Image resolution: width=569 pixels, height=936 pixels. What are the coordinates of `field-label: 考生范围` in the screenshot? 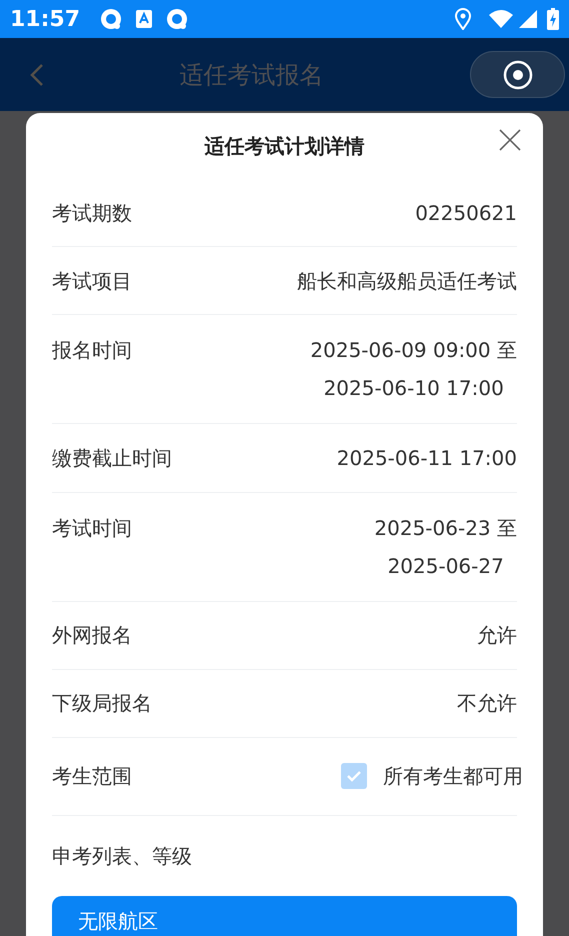 It's located at (92, 776).